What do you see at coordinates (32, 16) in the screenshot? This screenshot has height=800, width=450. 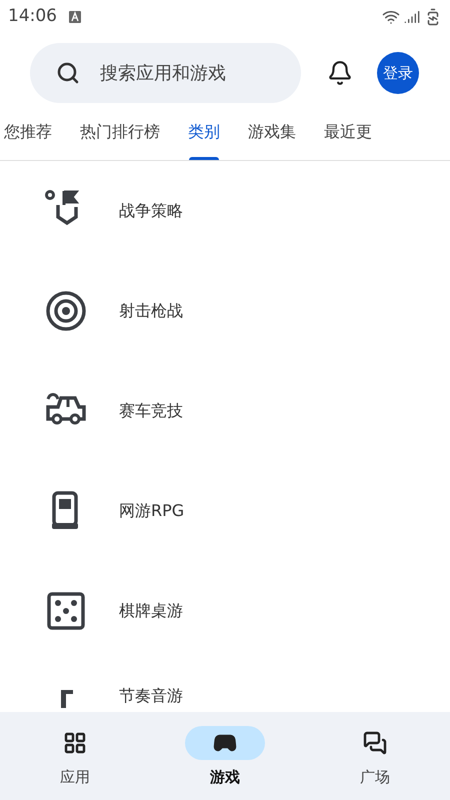 I see `status-time: 14:06` at bounding box center [32, 16].